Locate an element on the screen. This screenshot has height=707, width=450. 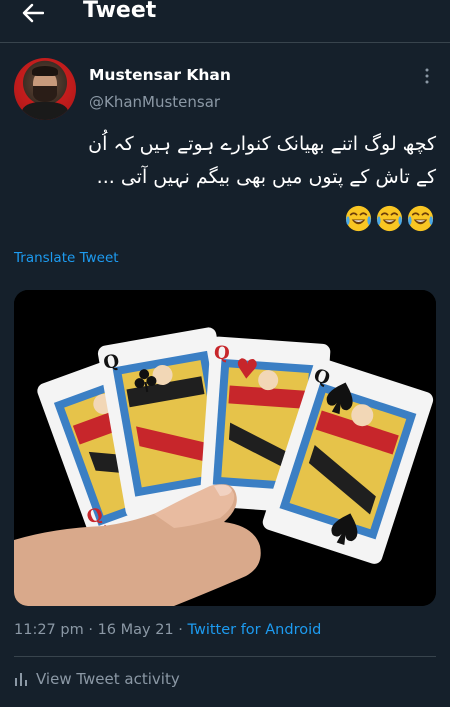
more-vertical-icon is located at coordinates (427, 76).